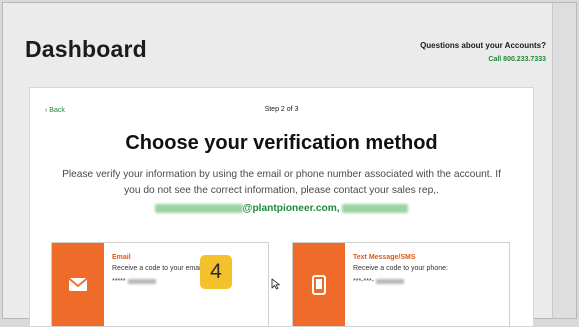 Image resolution: width=579 pixels, height=327 pixels. Describe the element at coordinates (483, 45) in the screenshot. I see `help-question: Questions about your Accounts?` at that location.